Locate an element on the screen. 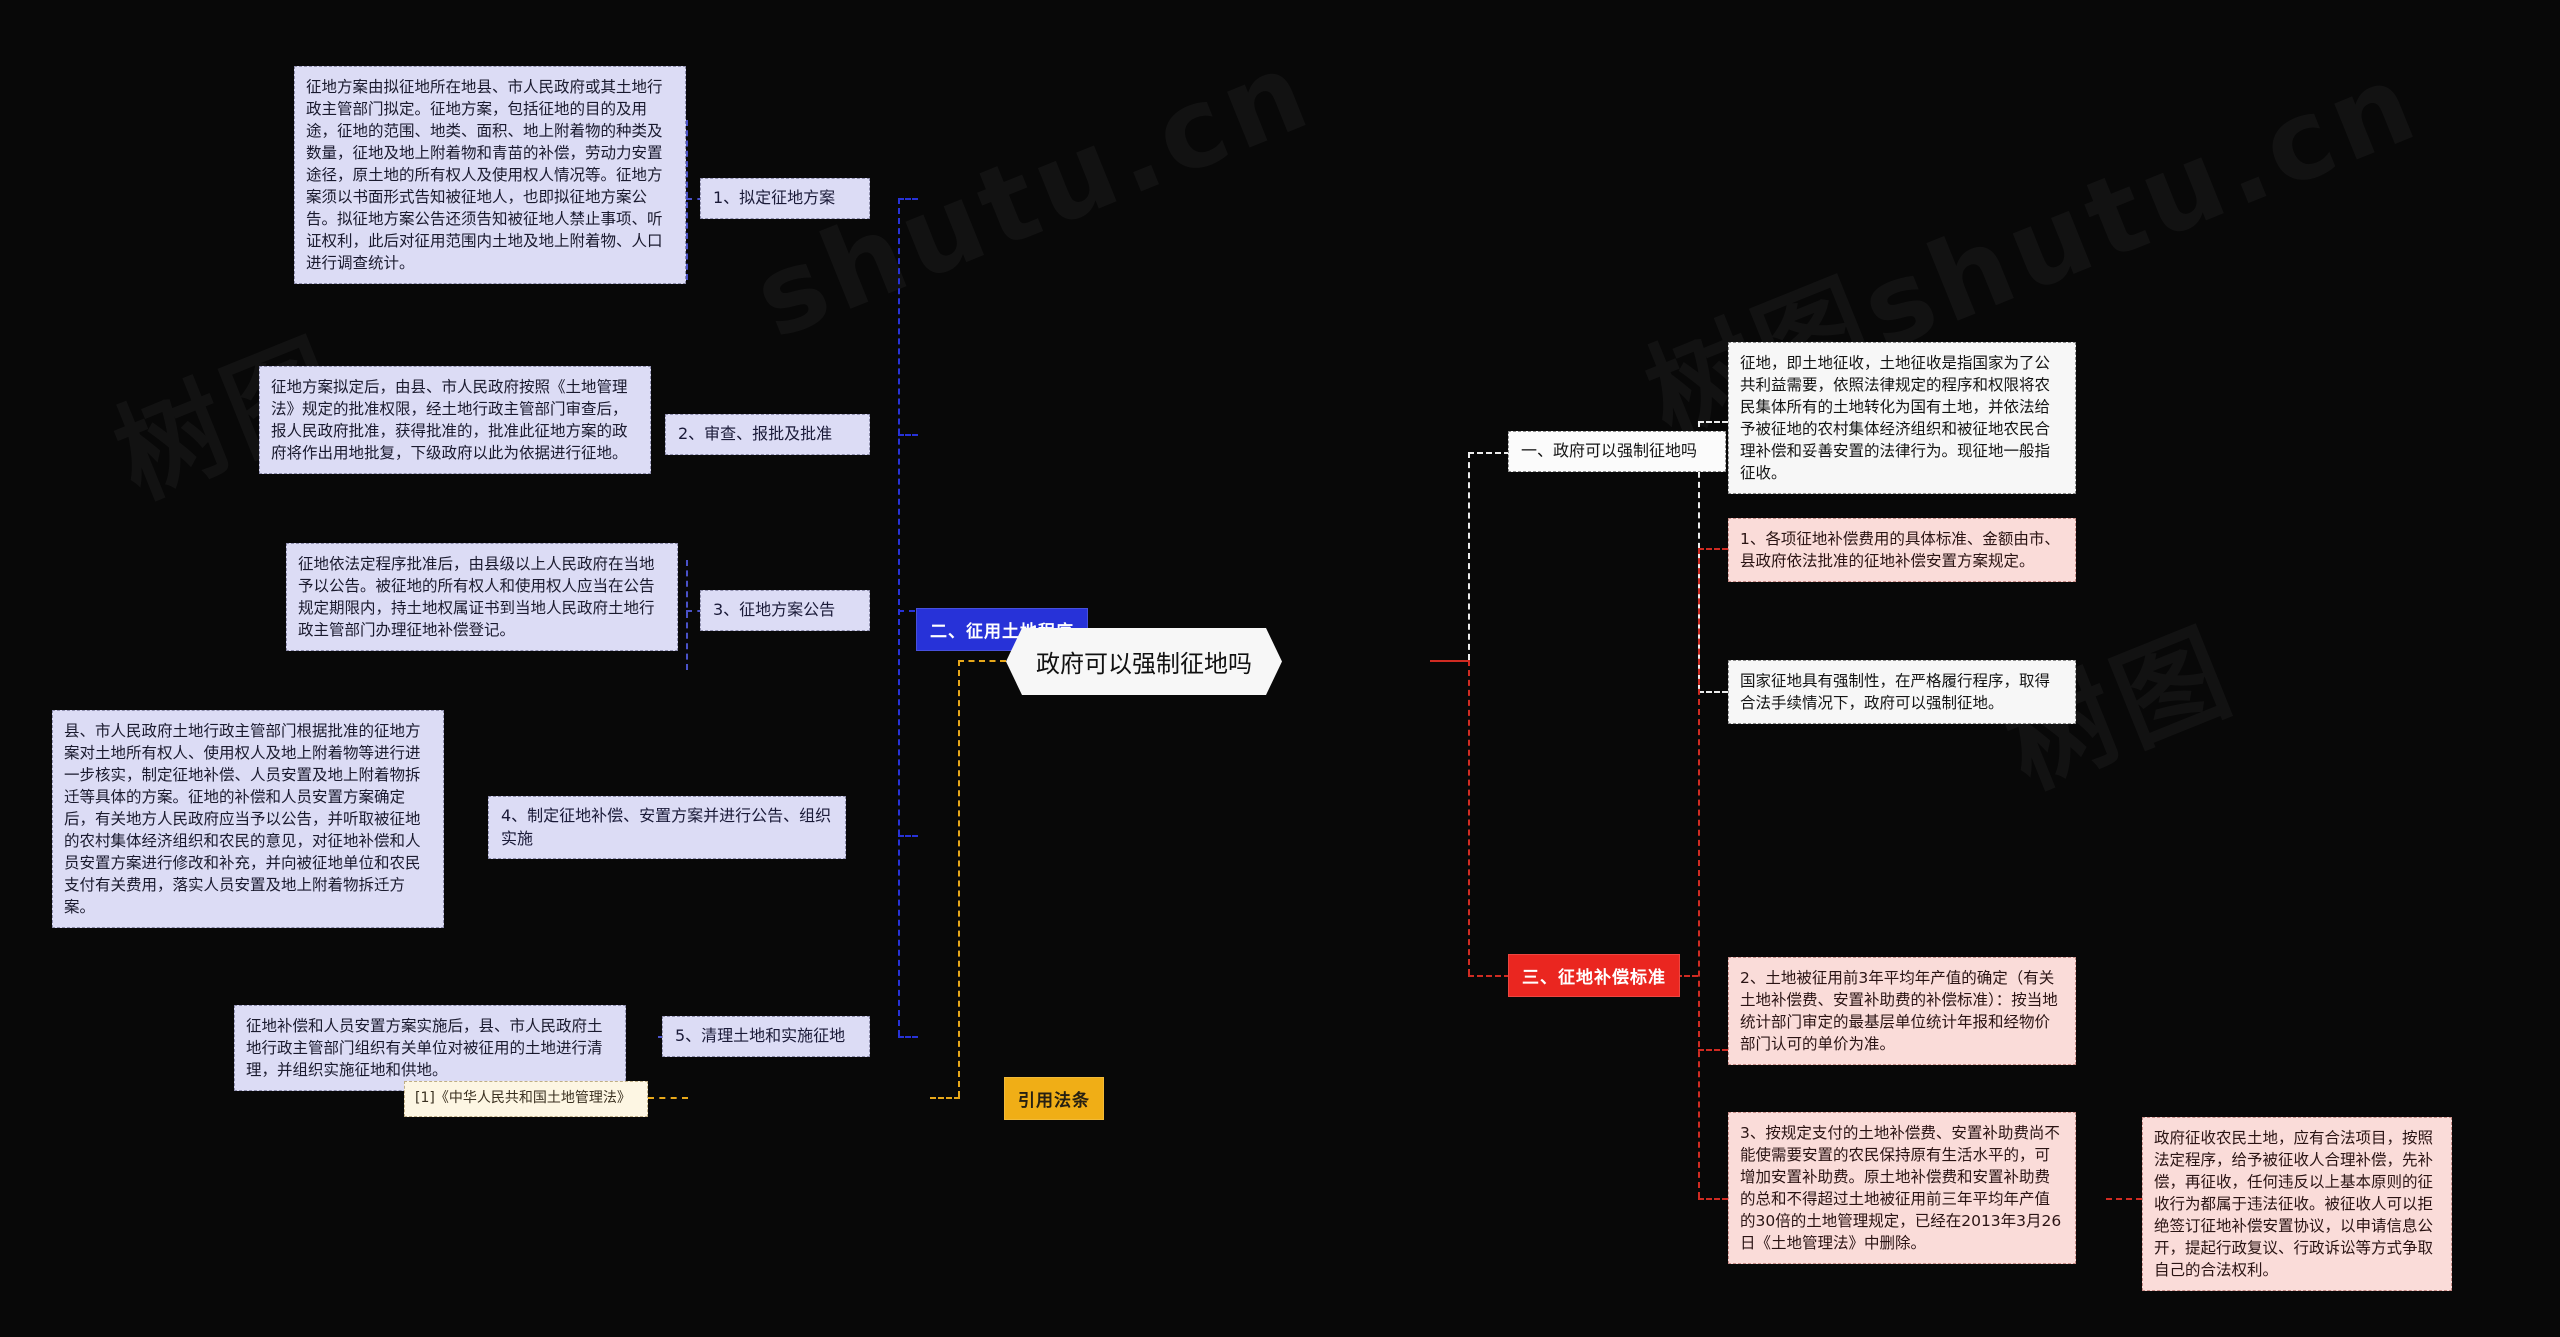 The height and width of the screenshot is (1337, 2560). root-node: 政府可以强制征地吗 is located at coordinates (1144, 661).